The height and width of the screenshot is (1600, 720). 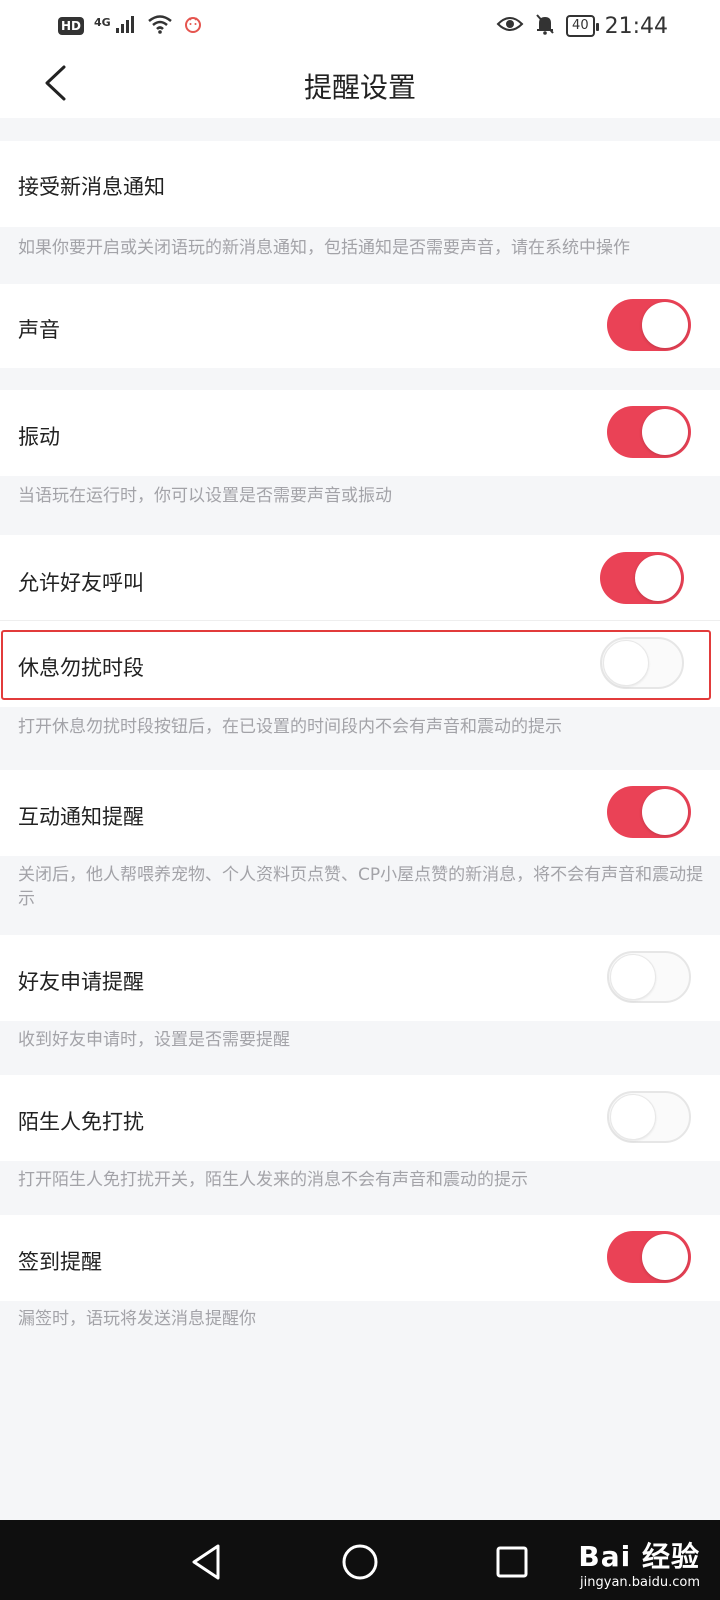 What do you see at coordinates (640, 1582) in the screenshot?
I see `watermark-url: jingyan.baidu.com` at bounding box center [640, 1582].